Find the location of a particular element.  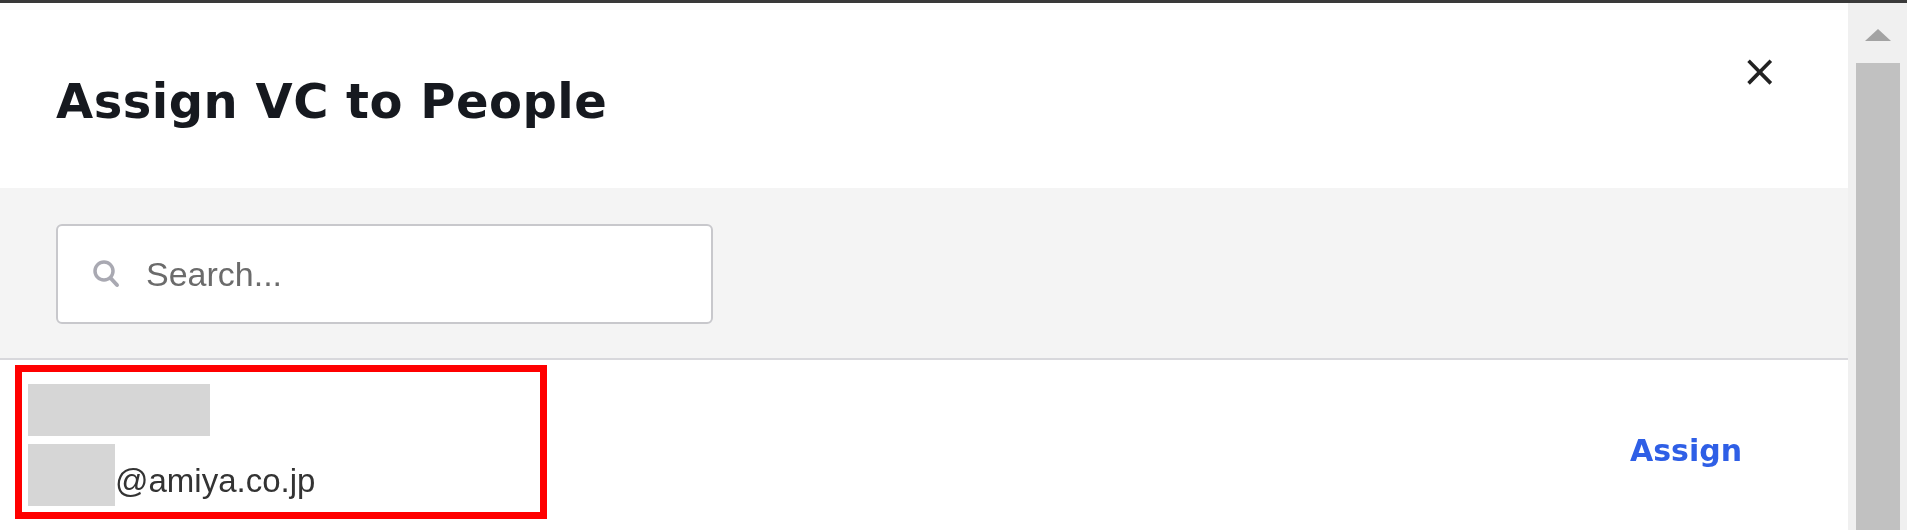

scroll-thumb is located at coordinates (1877, 296).